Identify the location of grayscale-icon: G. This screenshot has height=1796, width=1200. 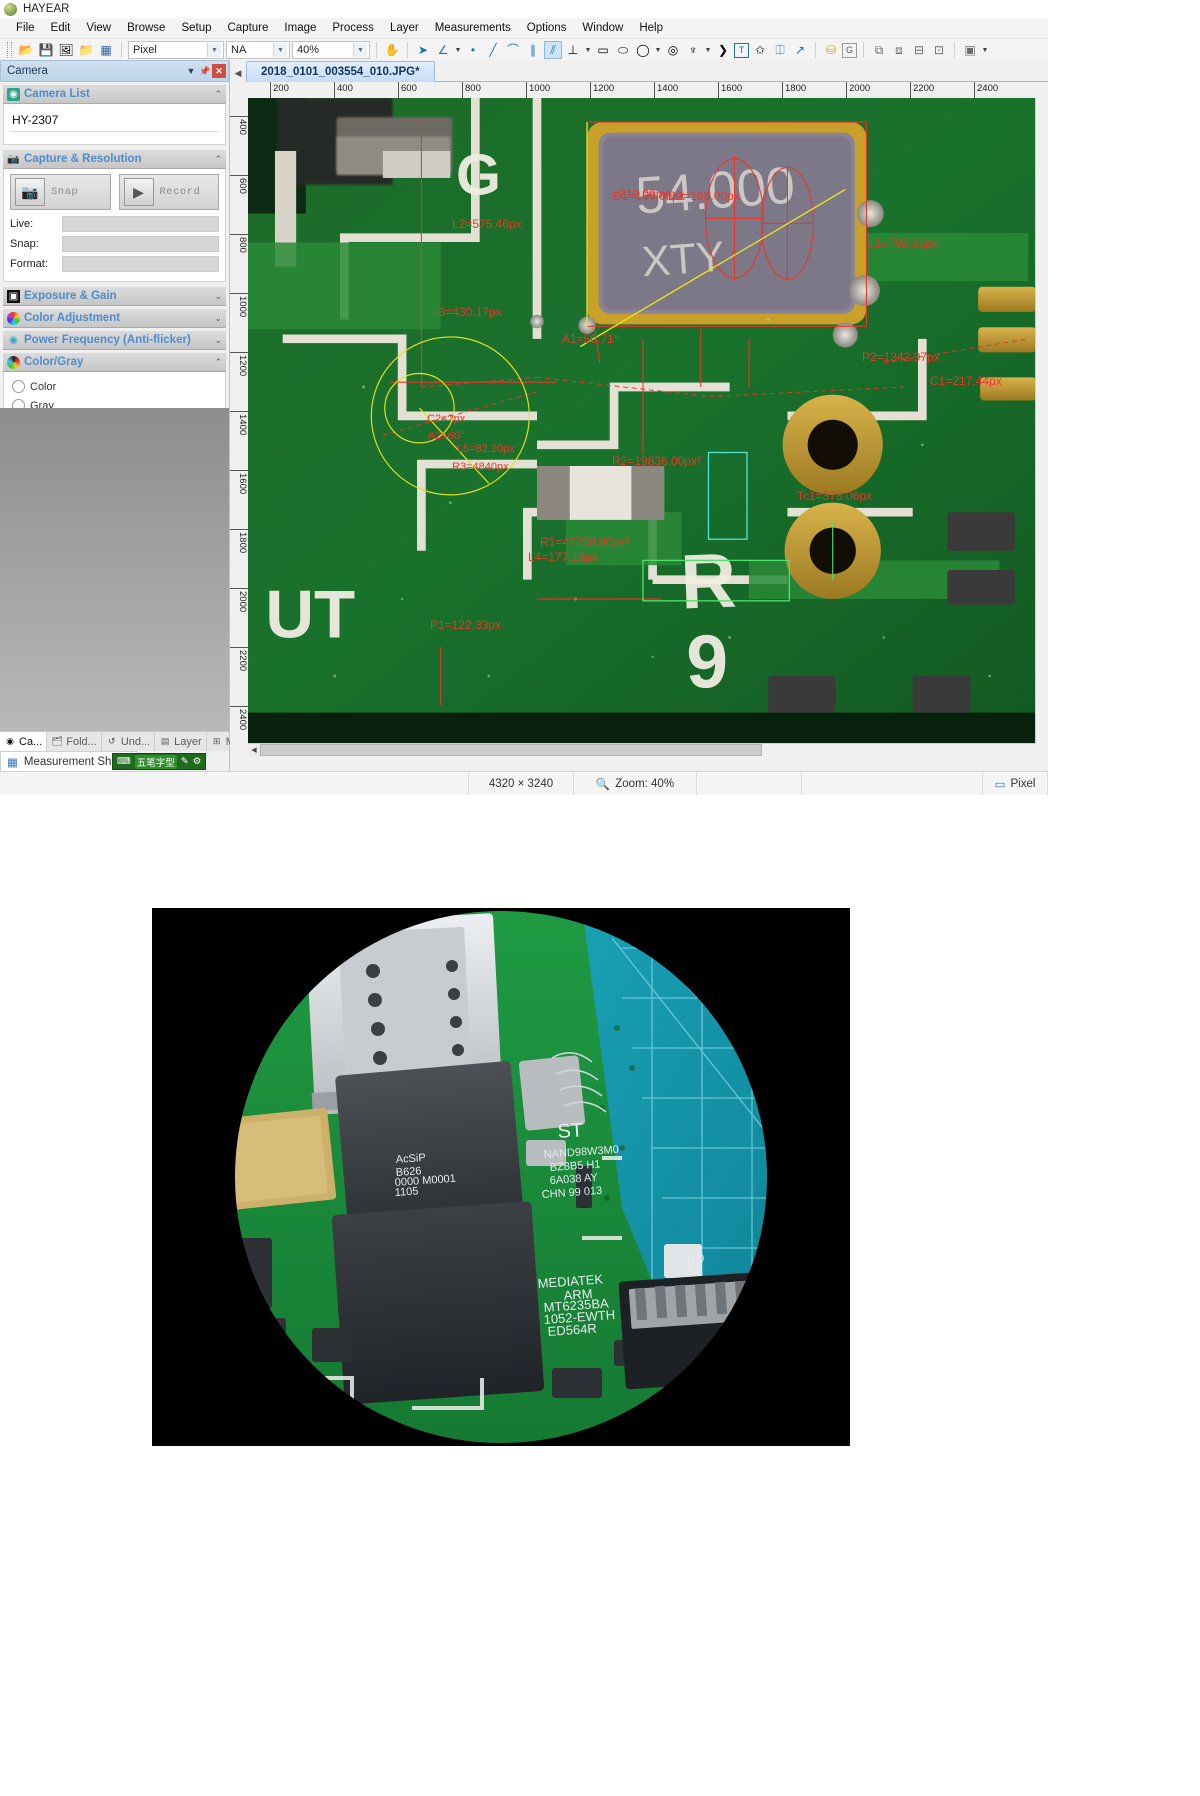
(849, 50).